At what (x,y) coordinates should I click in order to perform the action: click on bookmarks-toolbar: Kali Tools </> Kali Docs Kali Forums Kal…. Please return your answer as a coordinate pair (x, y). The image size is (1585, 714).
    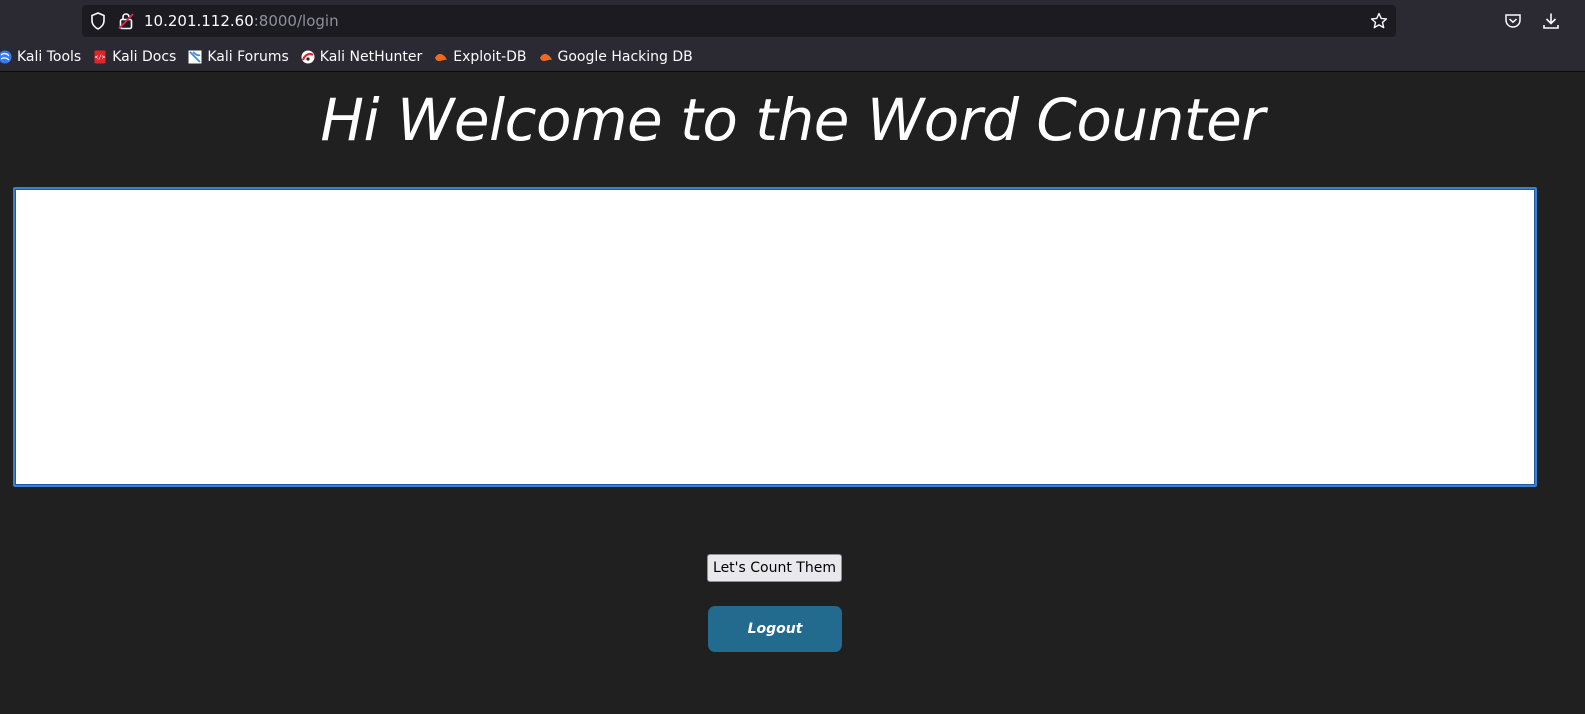
    Looking at the image, I should click on (352, 57).